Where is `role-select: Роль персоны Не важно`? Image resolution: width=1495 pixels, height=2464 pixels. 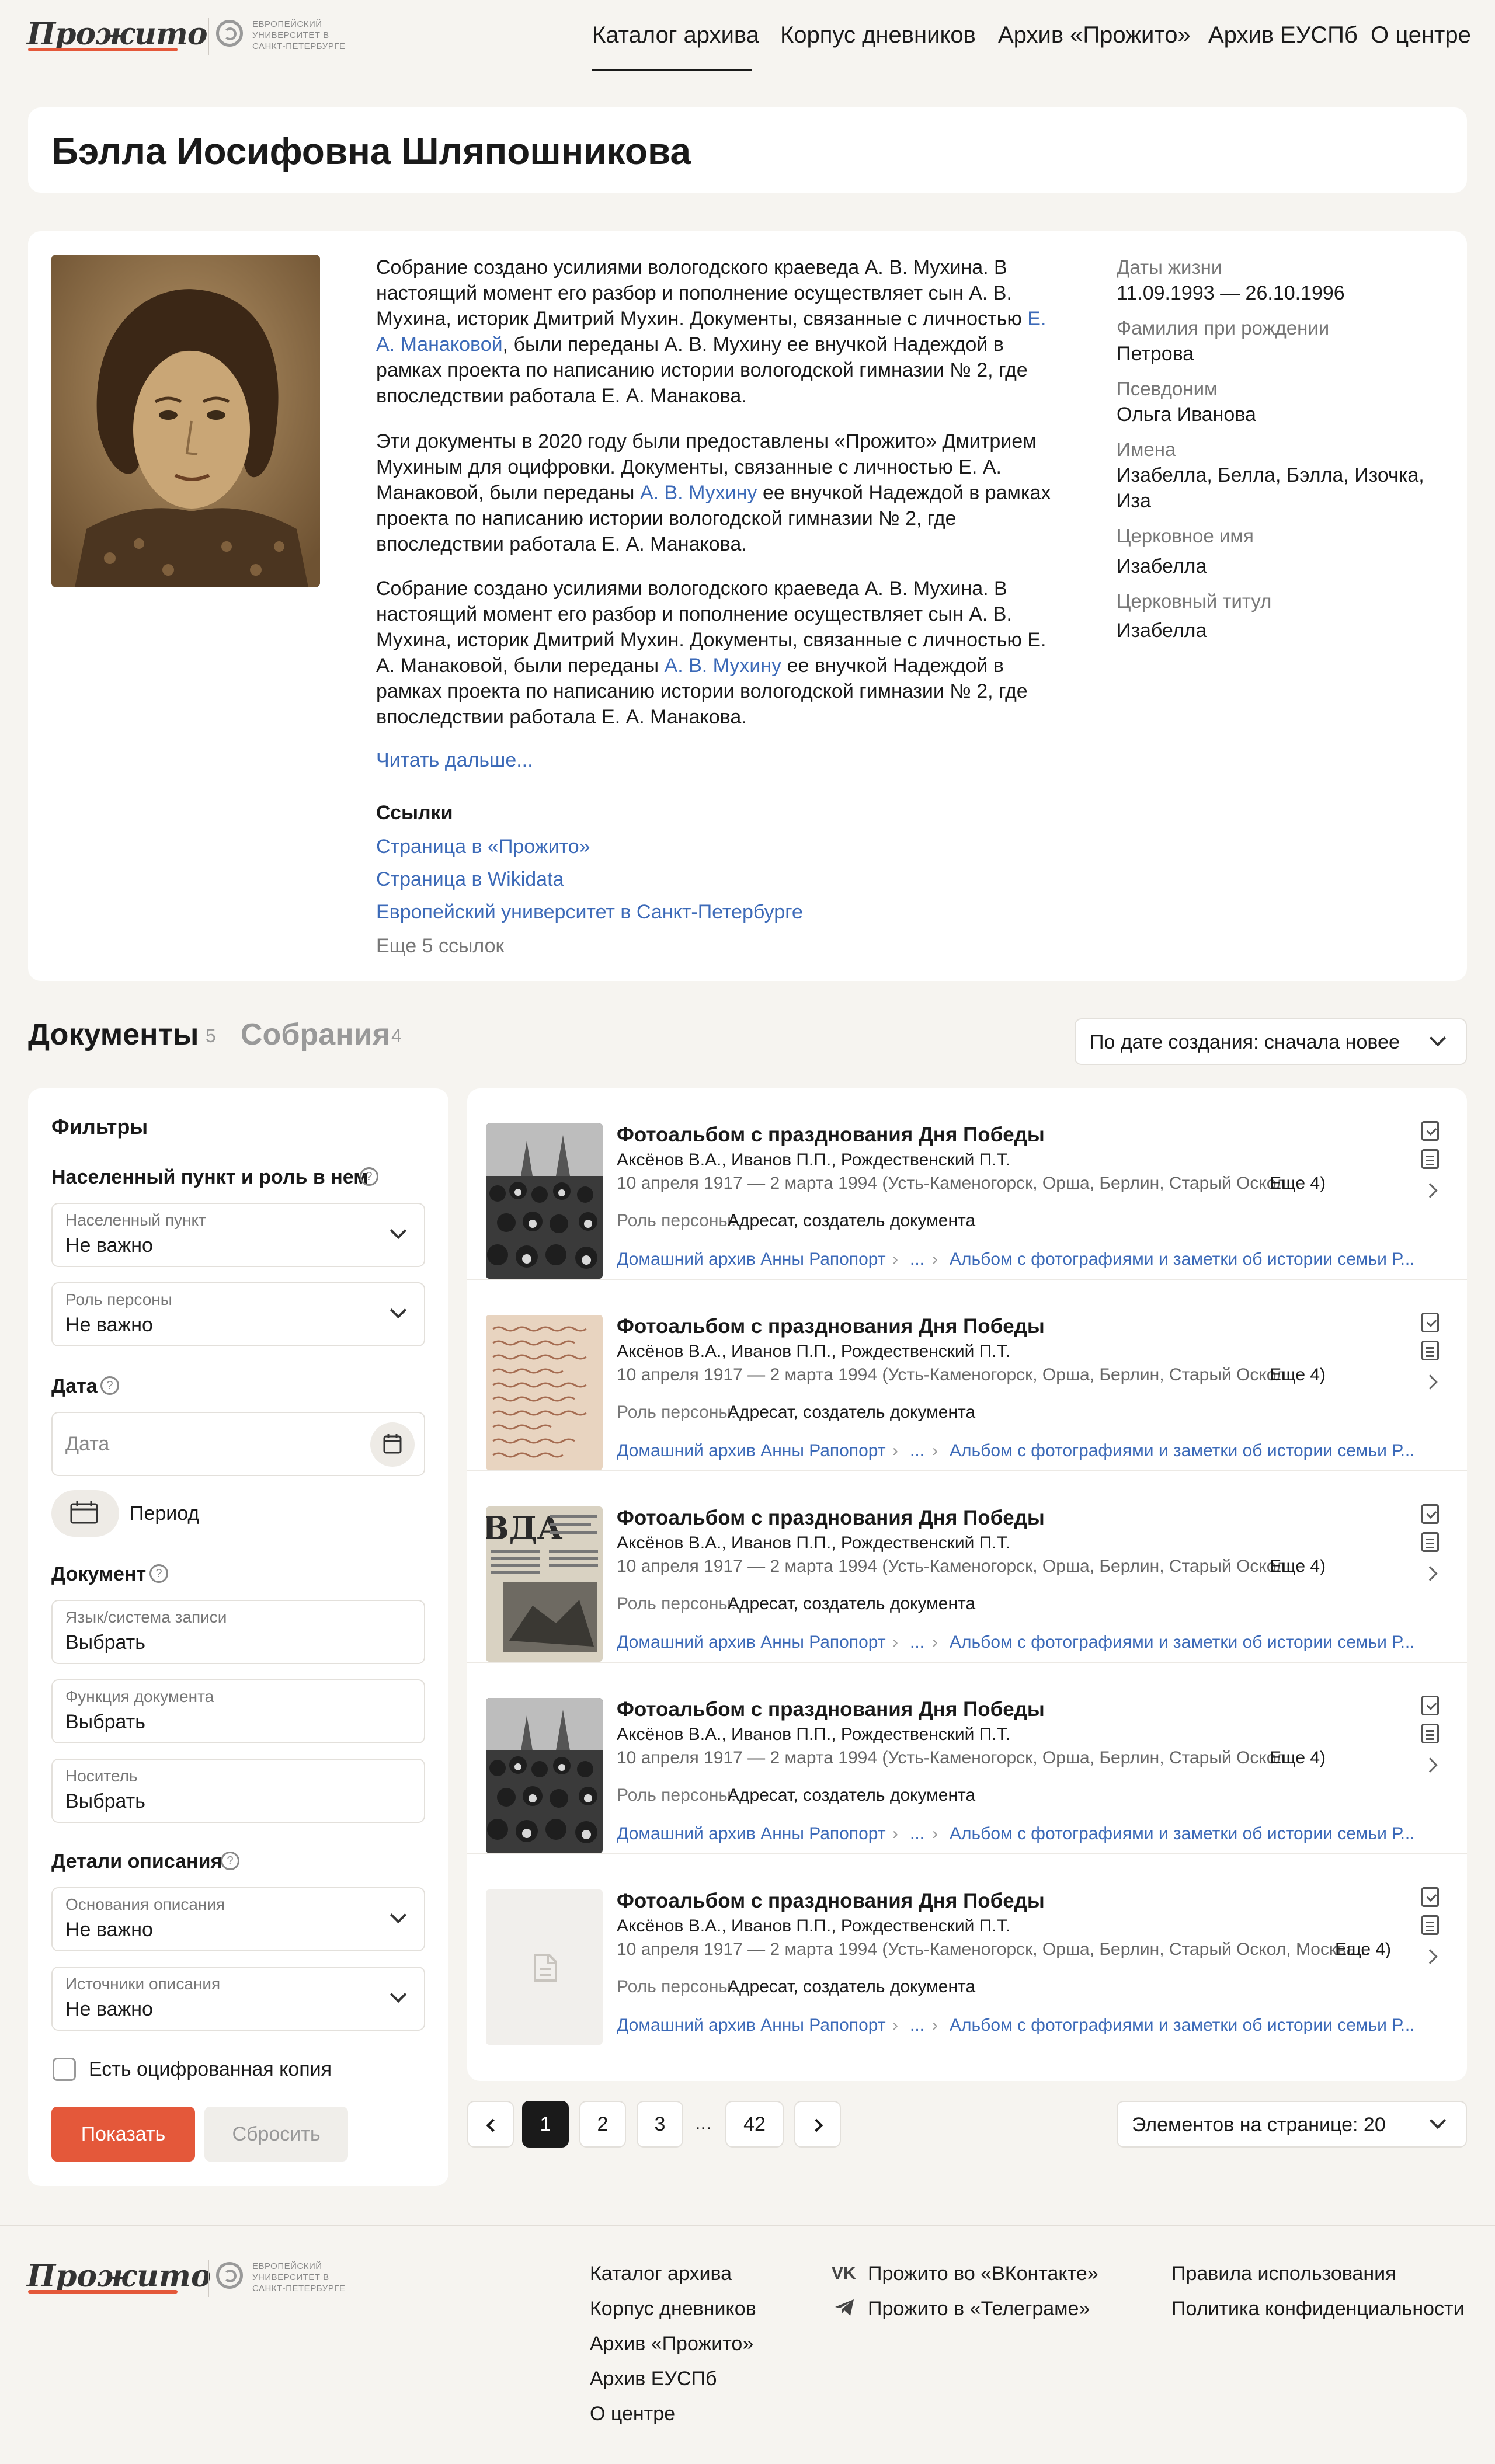
role-select: Роль персоны Не важно is located at coordinates (238, 1314).